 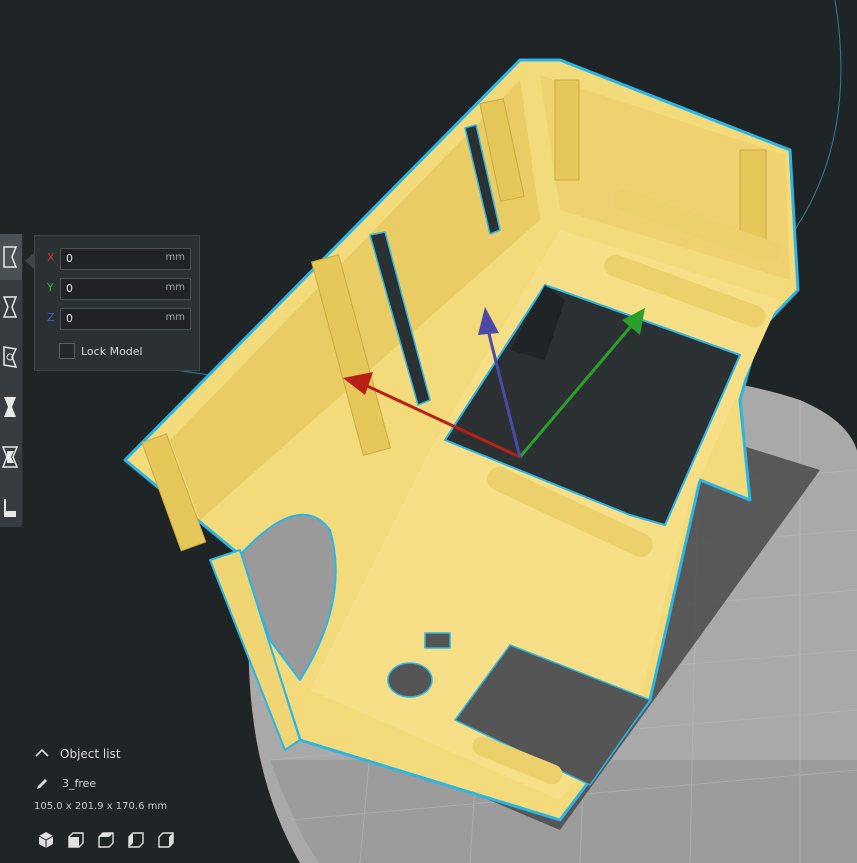 I want to click on lock-model-checkbox, so click(x=67, y=351).